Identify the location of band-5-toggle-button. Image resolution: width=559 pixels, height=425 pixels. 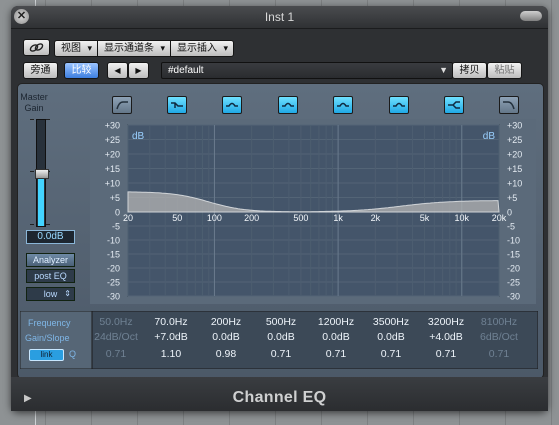
(343, 105).